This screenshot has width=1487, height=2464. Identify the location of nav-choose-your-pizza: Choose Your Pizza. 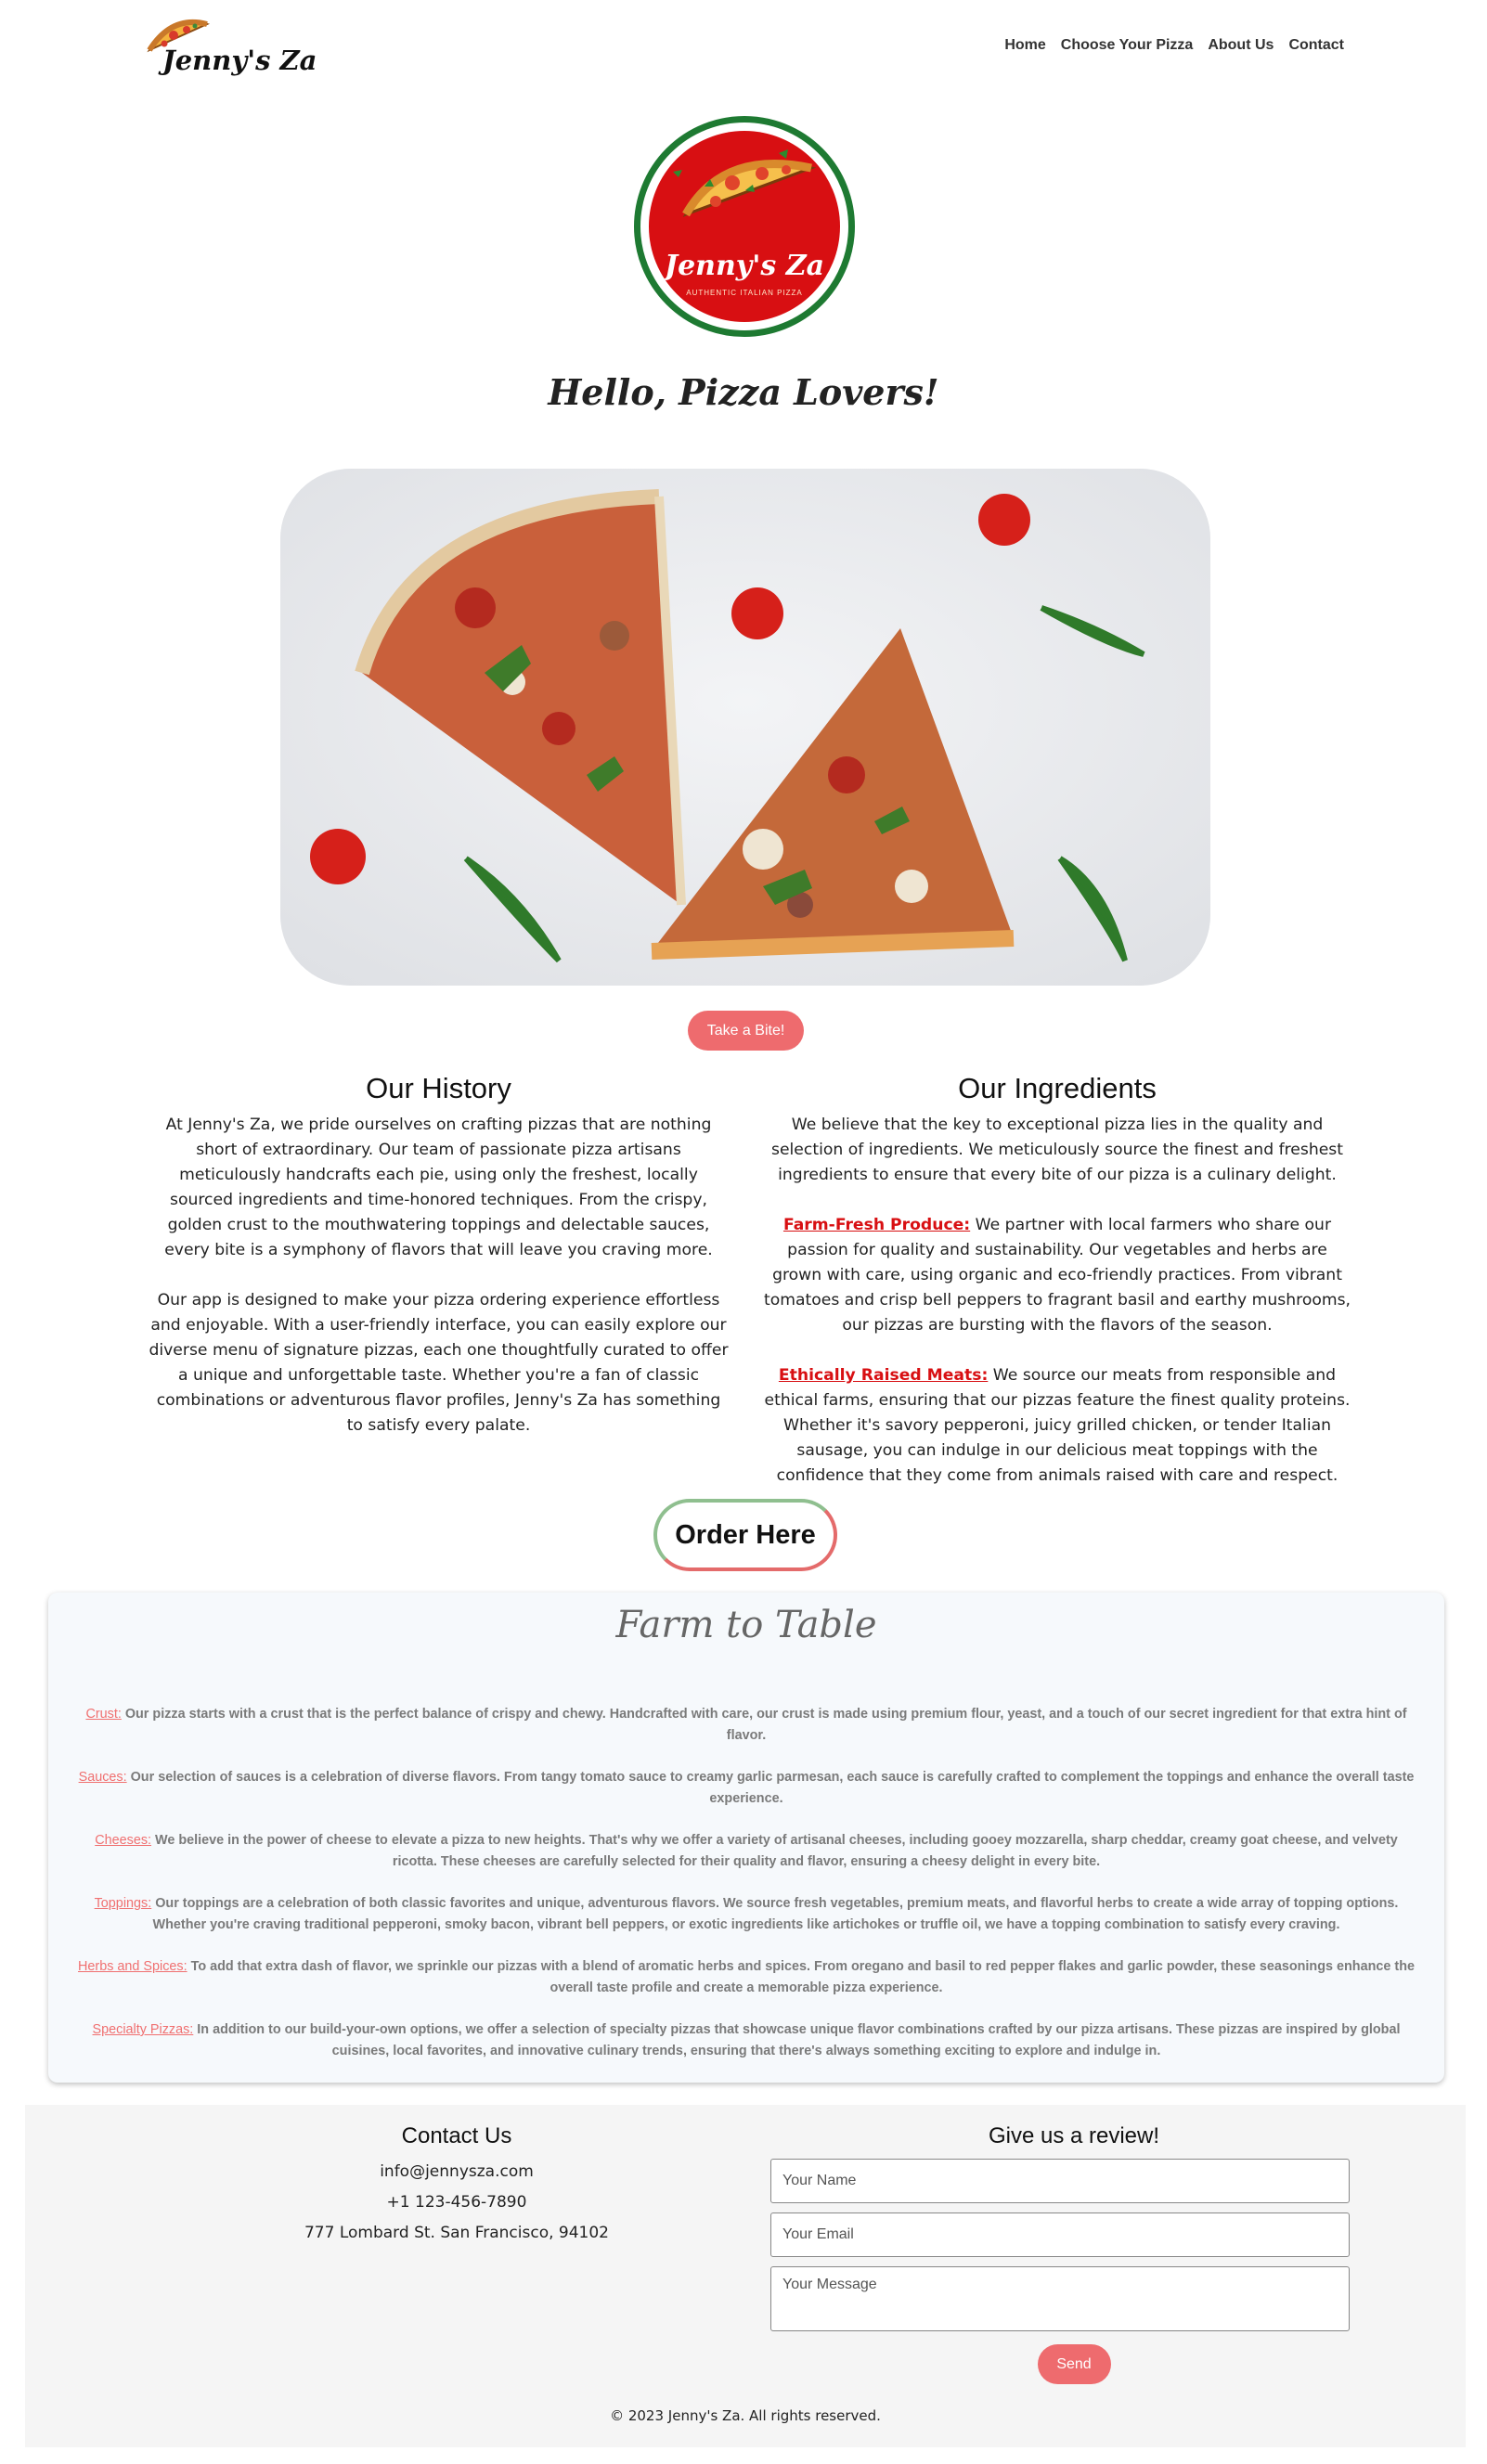
(1128, 46).